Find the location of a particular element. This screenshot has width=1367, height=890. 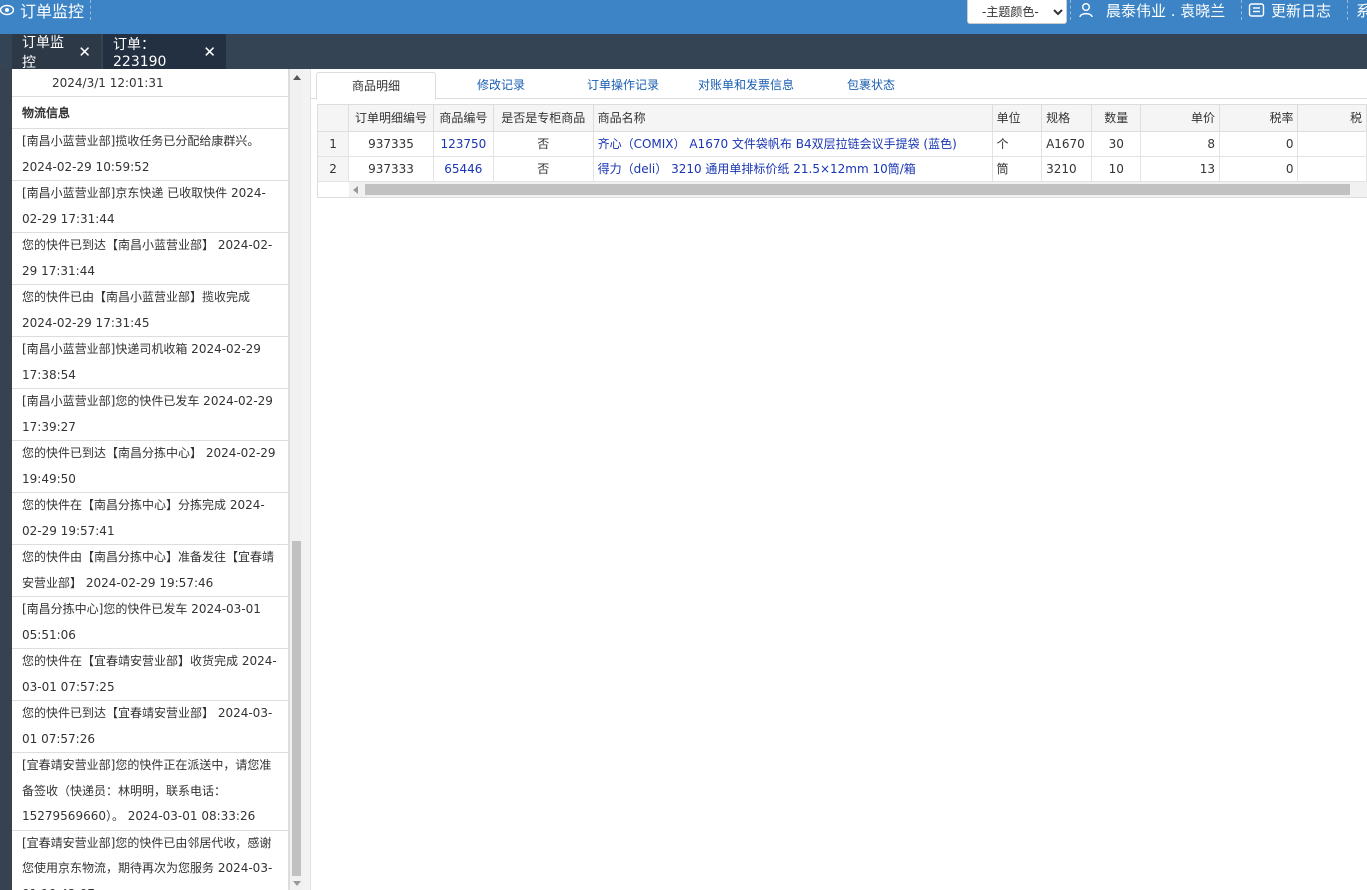

app-title: 订单监控 is located at coordinates (52, 11).